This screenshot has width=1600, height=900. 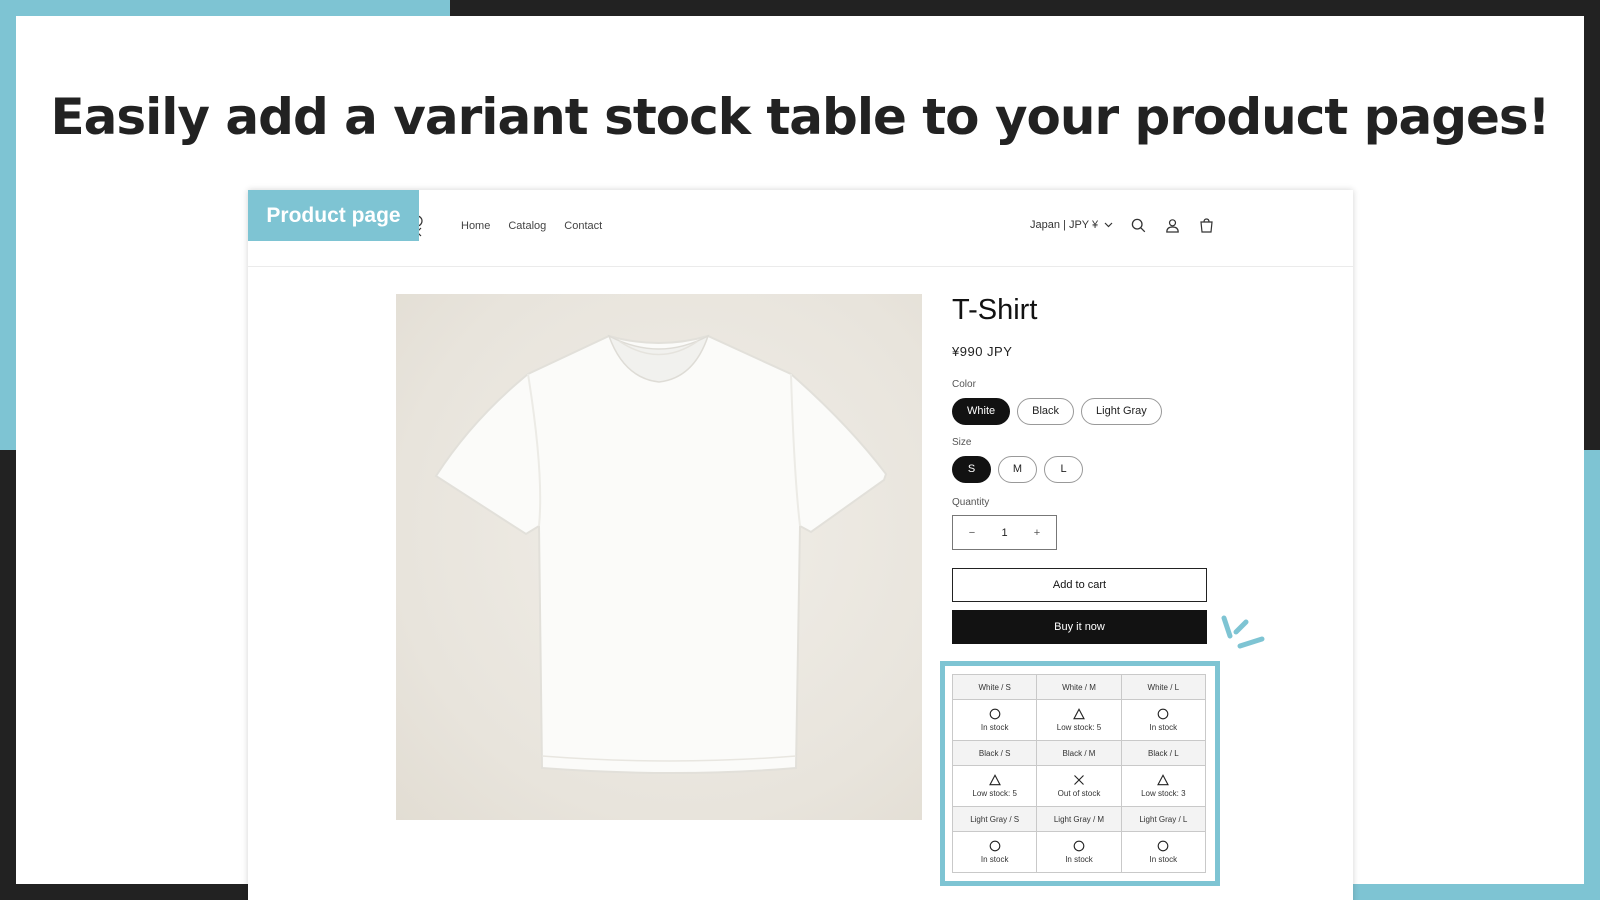 I want to click on nav-item-catalog: Catalog, so click(x=527, y=226).